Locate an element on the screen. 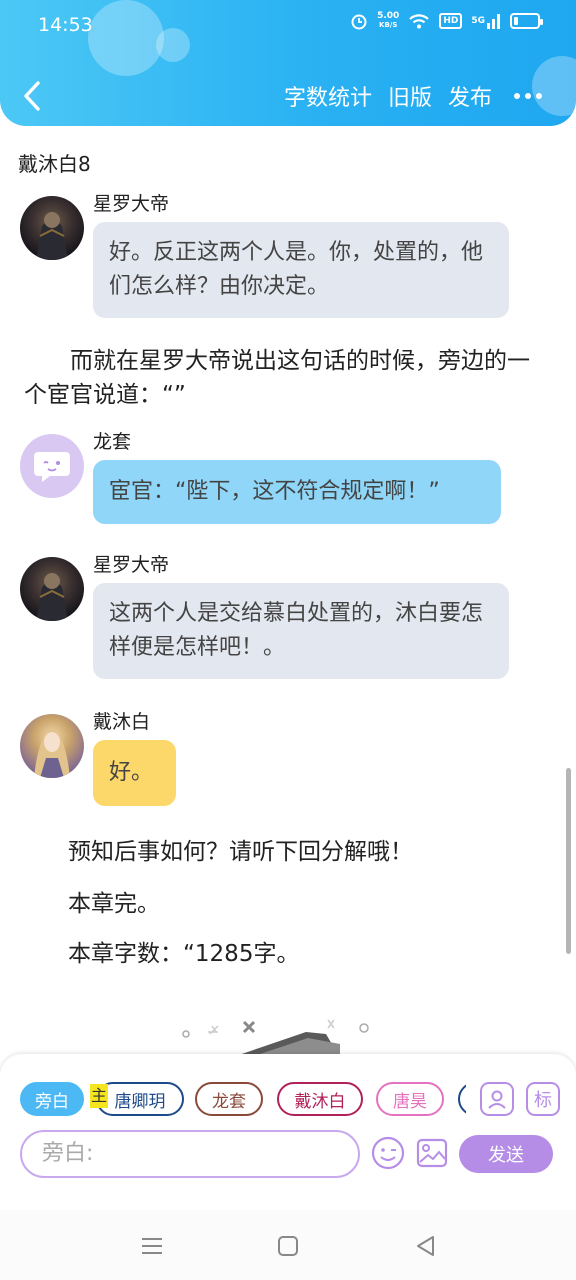 This screenshot has height=1280, width=576. chat-message: 星罗大帝 好。反正这两个人是。你，处置的，他们怎么样？由你决定。 is located at coordinates (264, 255).